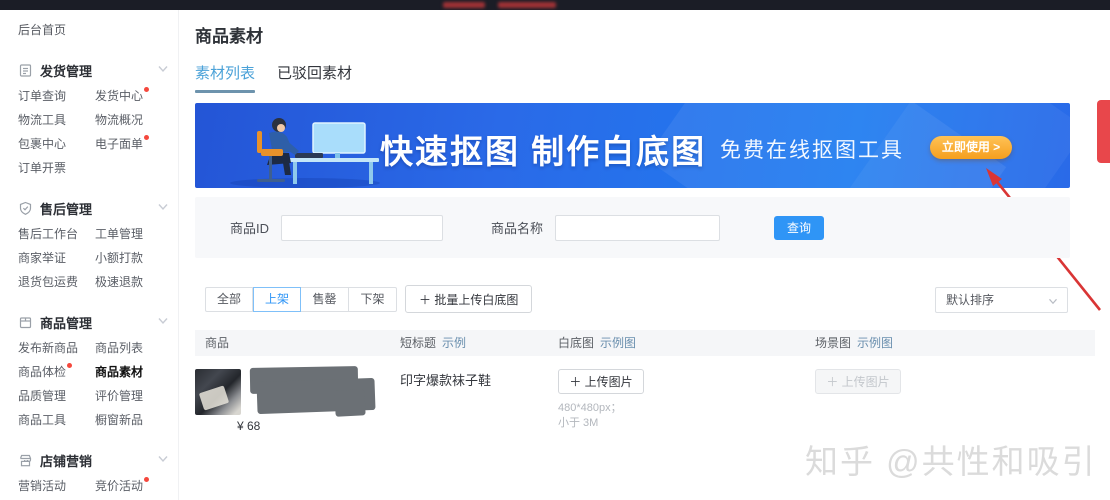 The width and height of the screenshot is (1110, 500). I want to click on promo-banner: 快速抠图 制作白底图 免费在线抠图工具 立即使用 >, so click(632, 145).